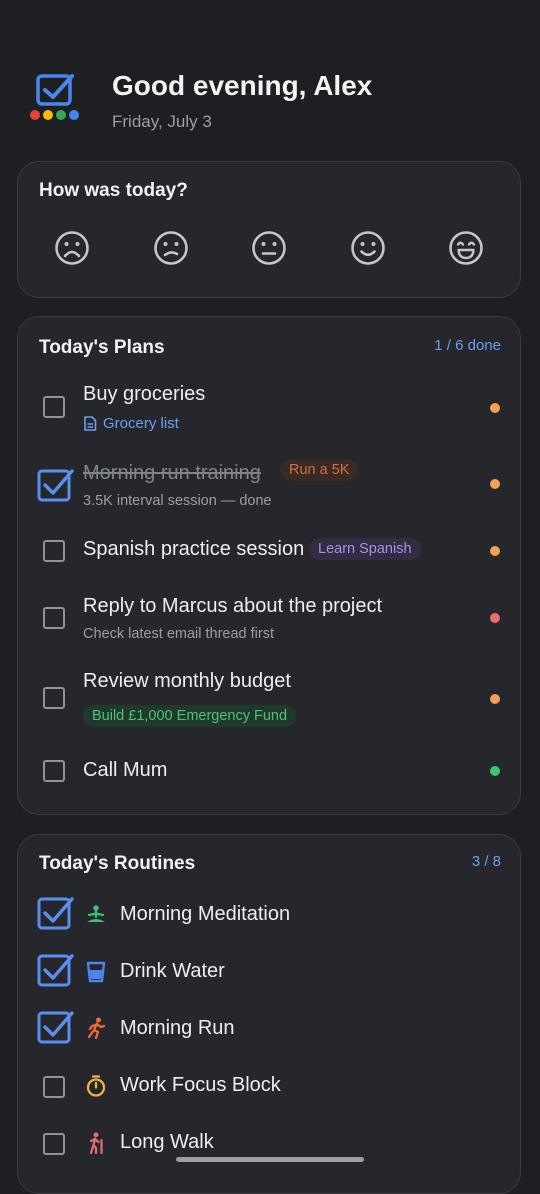 The height and width of the screenshot is (1194, 540). What do you see at coordinates (171, 248) in the screenshot?
I see `sad-face-icon` at bounding box center [171, 248].